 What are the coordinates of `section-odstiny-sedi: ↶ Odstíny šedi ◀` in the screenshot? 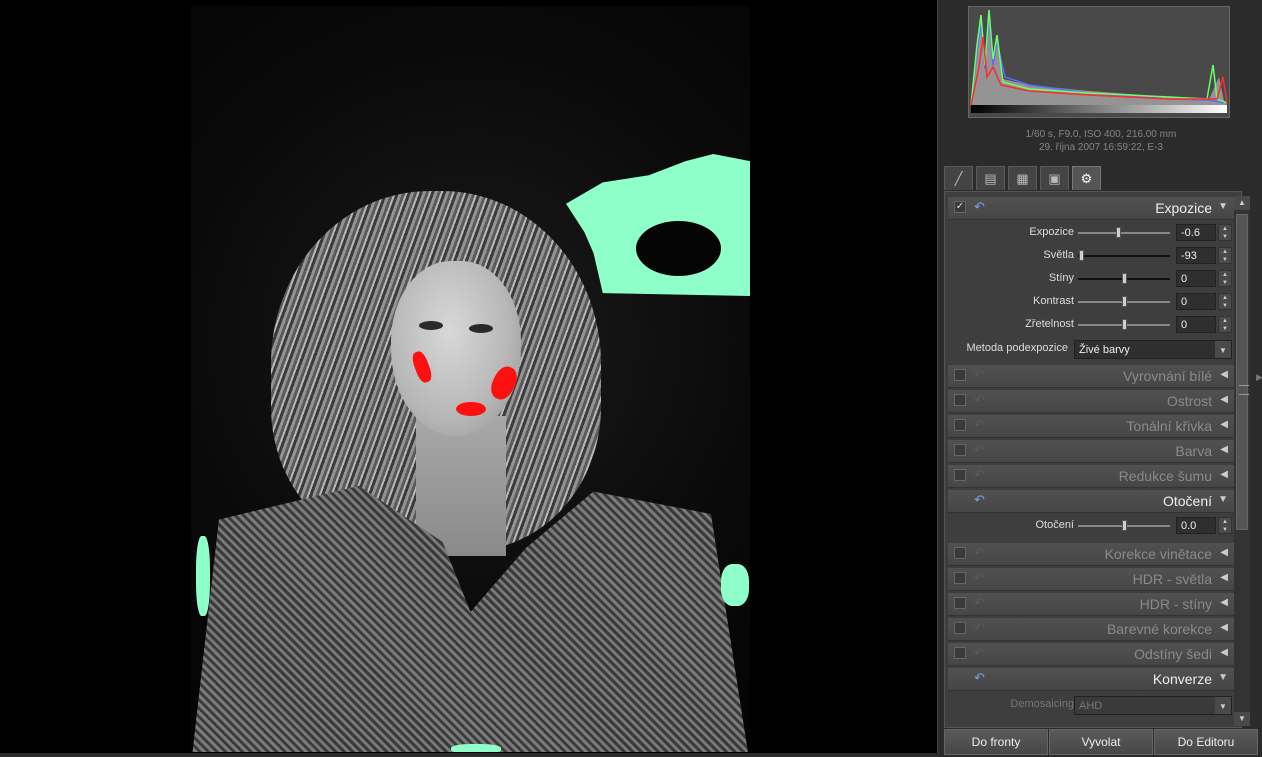 It's located at (1092, 654).